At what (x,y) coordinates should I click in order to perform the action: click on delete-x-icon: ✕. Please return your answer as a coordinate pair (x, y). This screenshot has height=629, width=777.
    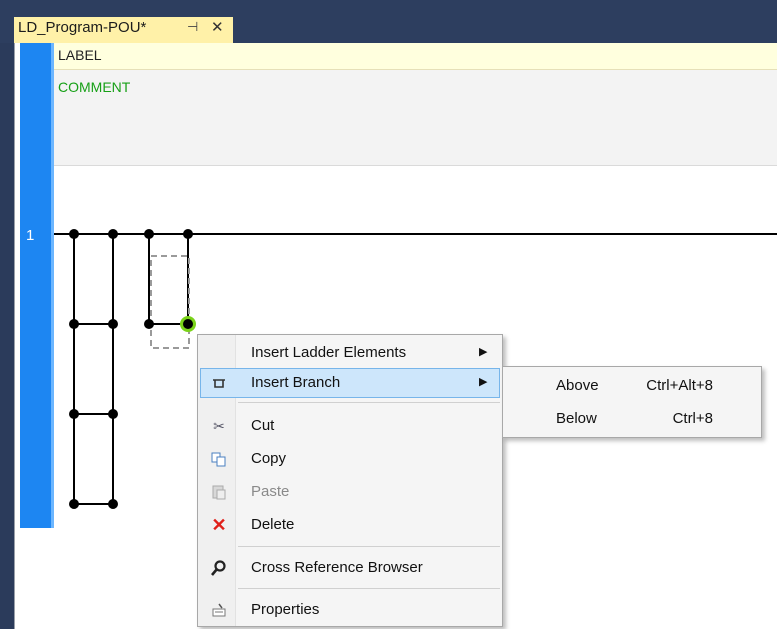
    Looking at the image, I should click on (219, 525).